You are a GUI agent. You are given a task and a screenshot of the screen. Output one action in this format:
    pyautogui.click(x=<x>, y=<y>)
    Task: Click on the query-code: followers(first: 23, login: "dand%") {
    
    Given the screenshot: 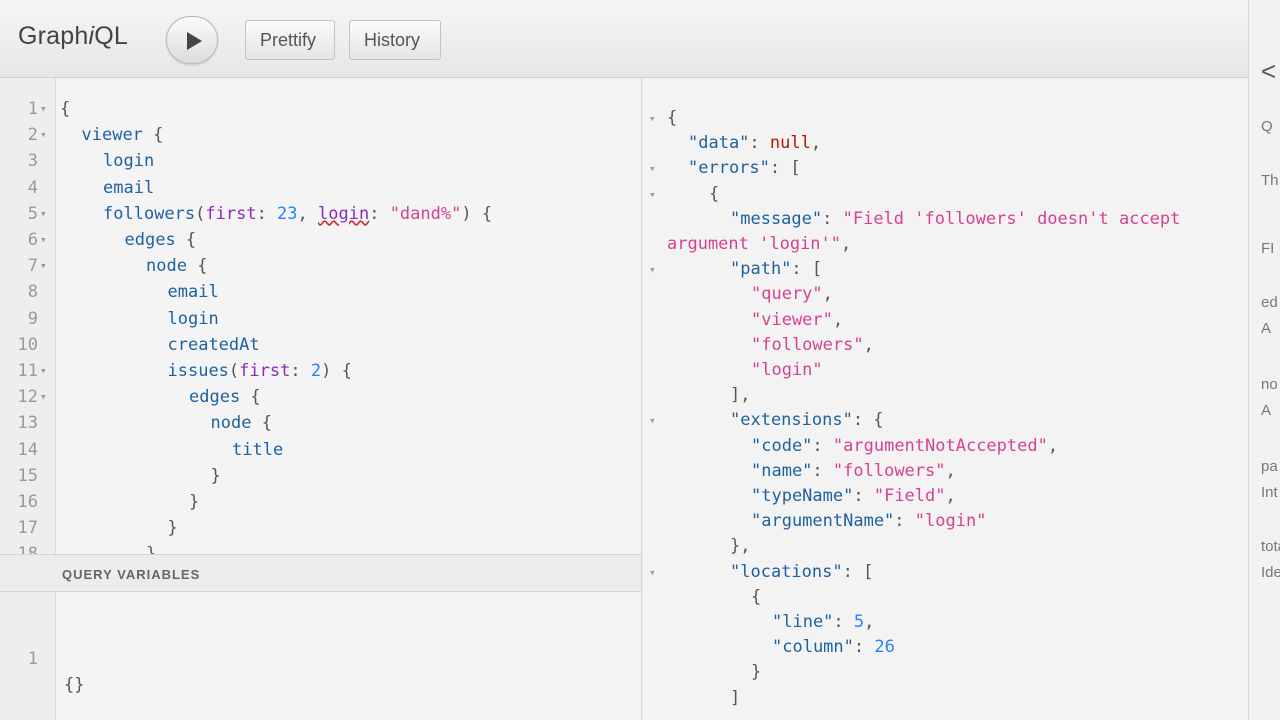 What is the action you would take?
    pyautogui.click(x=298, y=213)
    